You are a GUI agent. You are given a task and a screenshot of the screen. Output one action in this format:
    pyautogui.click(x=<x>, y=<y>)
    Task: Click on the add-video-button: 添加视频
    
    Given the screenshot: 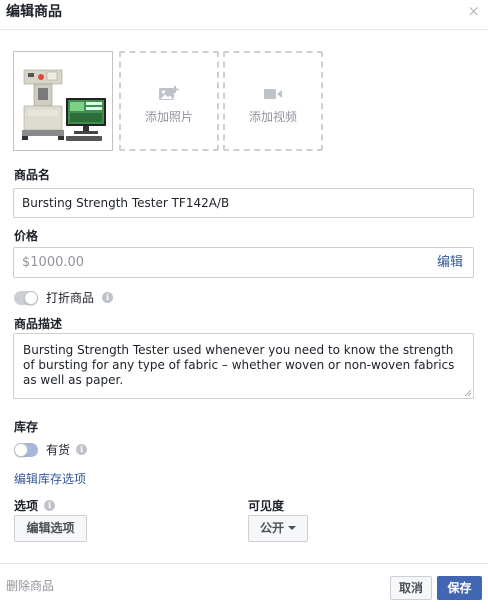 What is the action you would take?
    pyautogui.click(x=273, y=101)
    